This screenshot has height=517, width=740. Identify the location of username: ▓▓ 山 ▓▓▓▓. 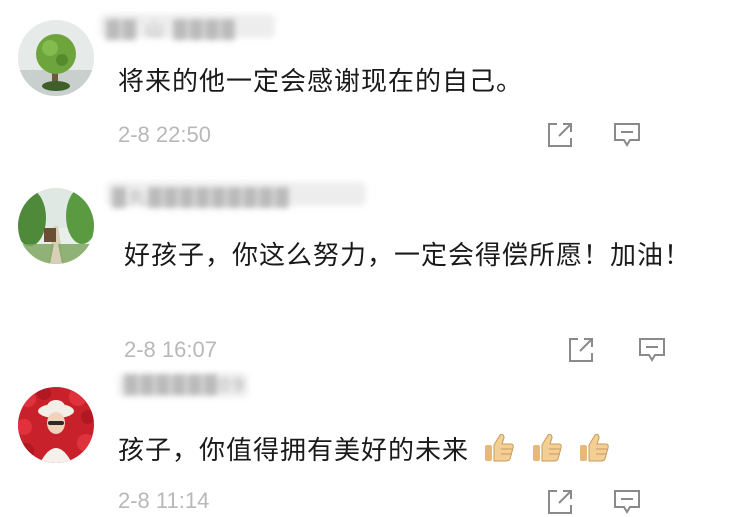
(187, 27).